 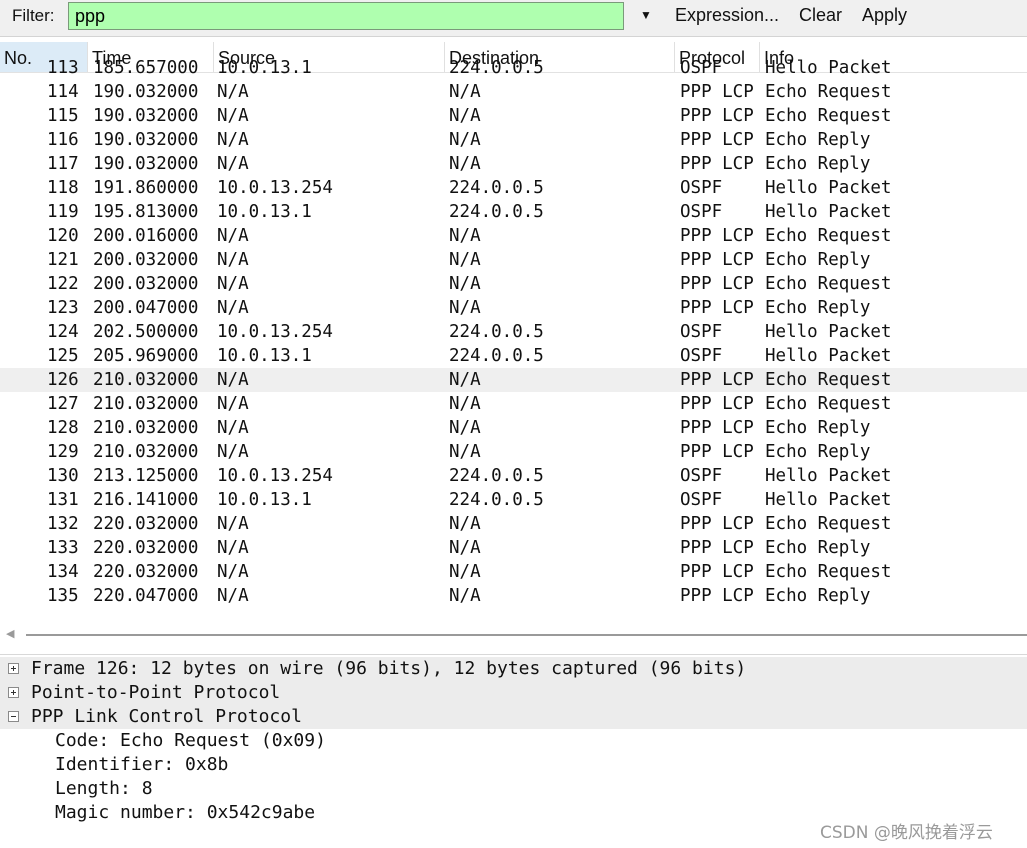 I want to click on packet-no: 124, so click(x=63, y=332).